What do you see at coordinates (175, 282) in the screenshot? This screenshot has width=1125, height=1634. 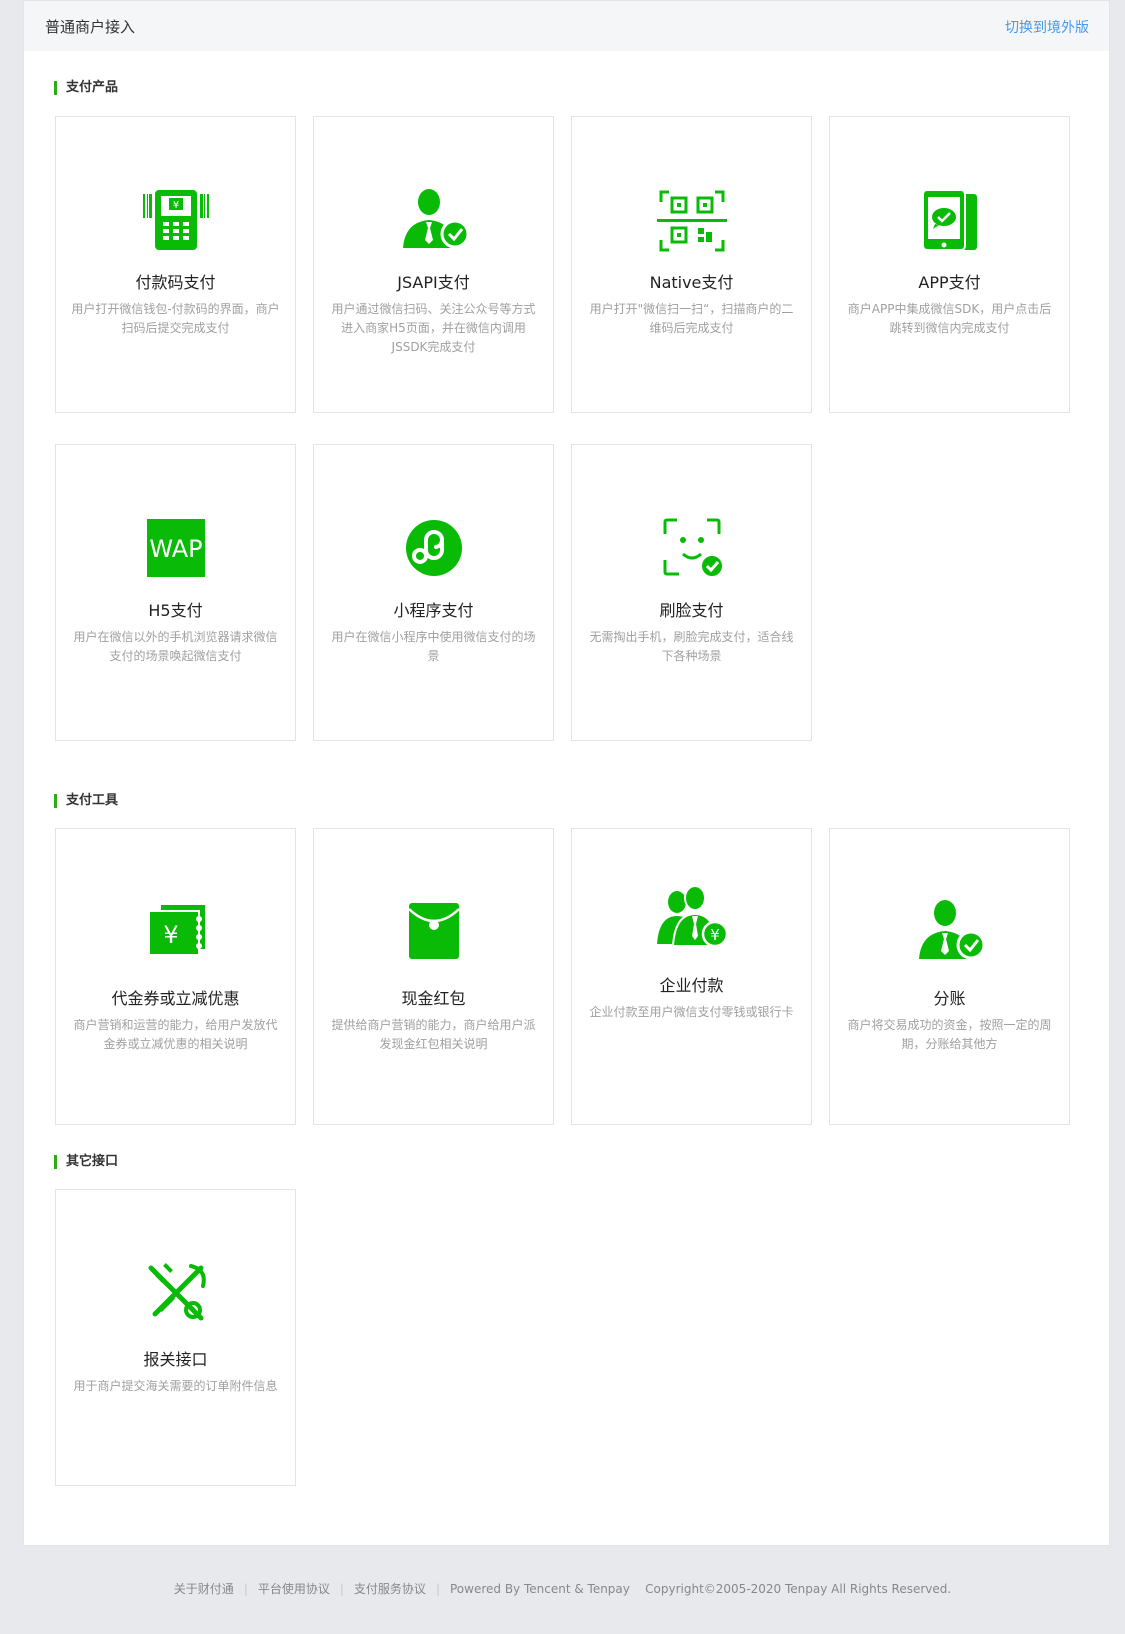 I see `card-title: 付款码支付` at bounding box center [175, 282].